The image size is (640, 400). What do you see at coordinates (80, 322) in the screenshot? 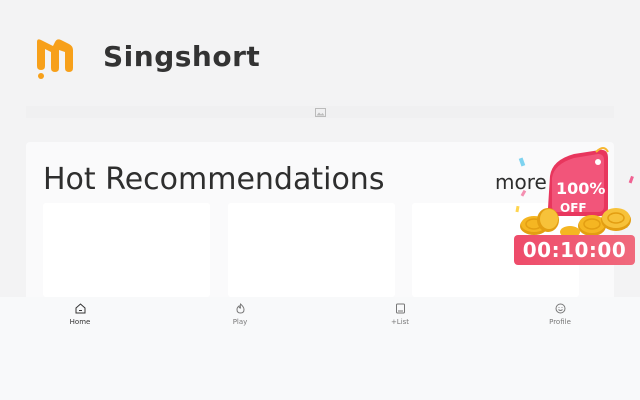
I see `tab-label: Home` at bounding box center [80, 322].